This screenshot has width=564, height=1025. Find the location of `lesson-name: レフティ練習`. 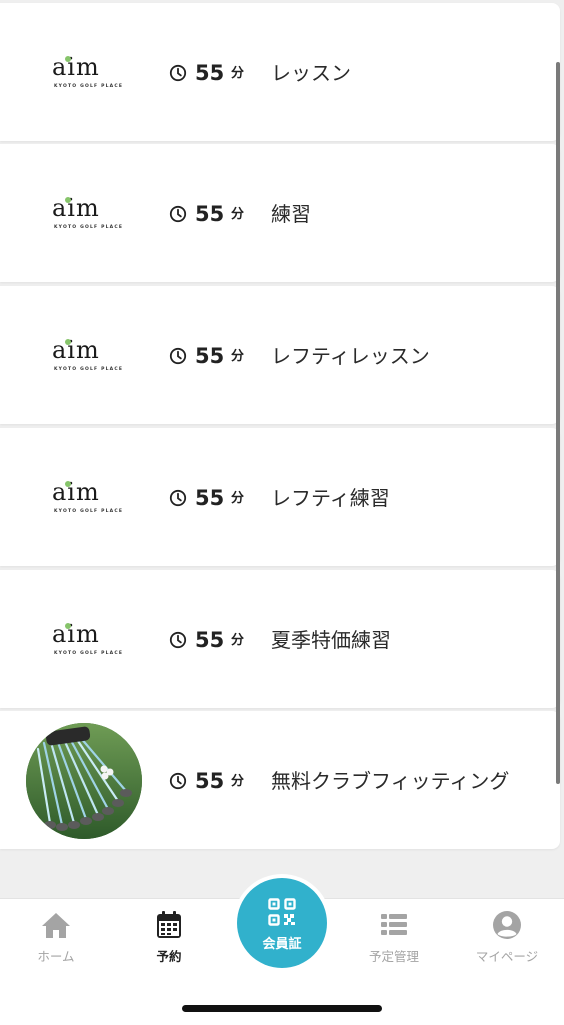

lesson-name: レフティ練習 is located at coordinates (330, 498).